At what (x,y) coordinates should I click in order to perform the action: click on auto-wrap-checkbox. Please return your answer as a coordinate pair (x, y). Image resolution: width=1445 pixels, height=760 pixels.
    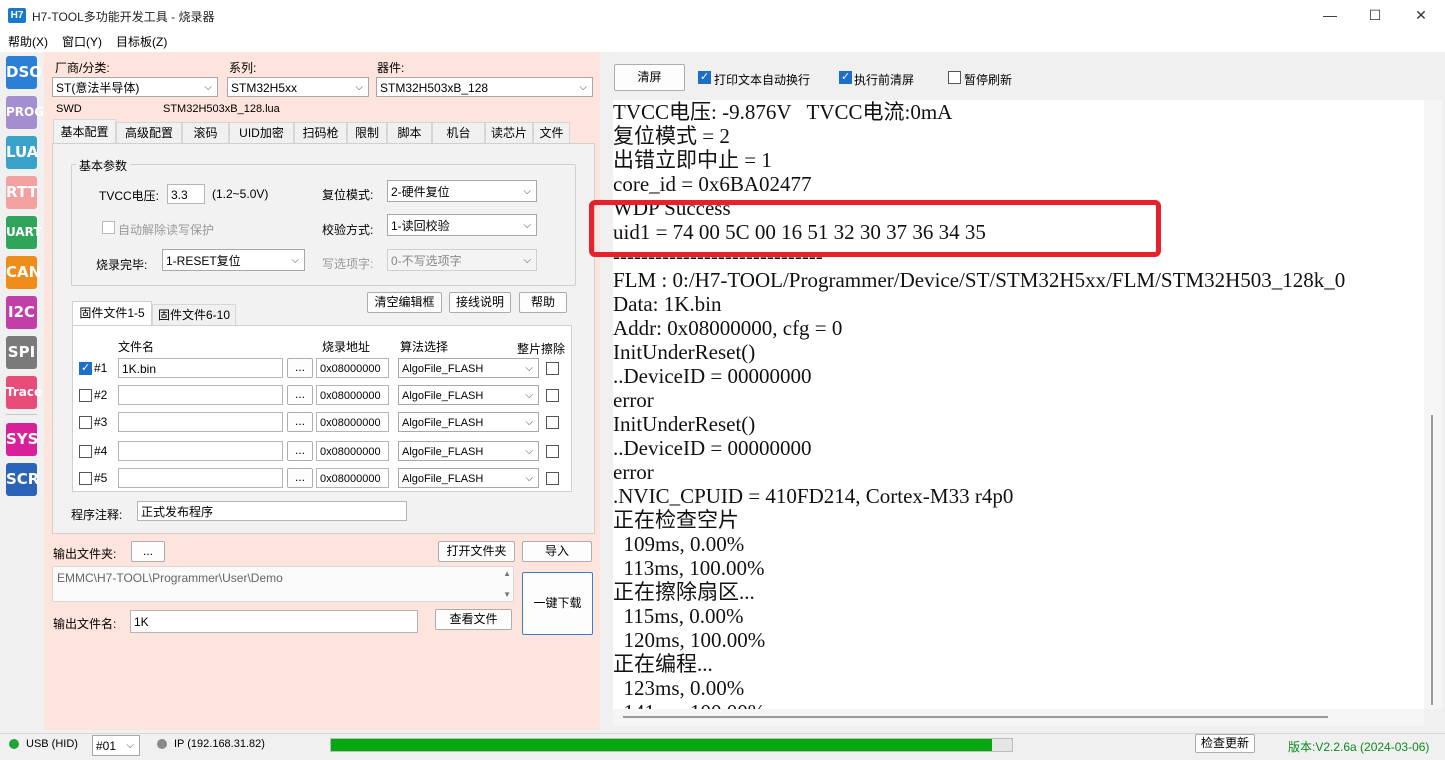
    Looking at the image, I should click on (704, 77).